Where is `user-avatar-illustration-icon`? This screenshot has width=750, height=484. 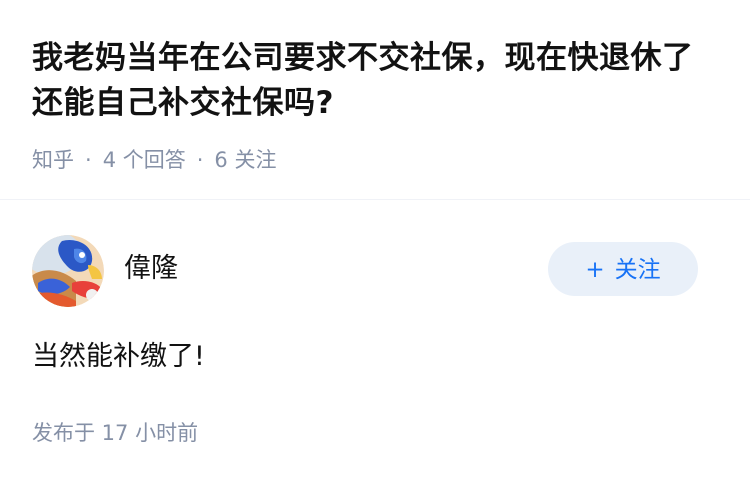
user-avatar-illustration-icon is located at coordinates (68, 271).